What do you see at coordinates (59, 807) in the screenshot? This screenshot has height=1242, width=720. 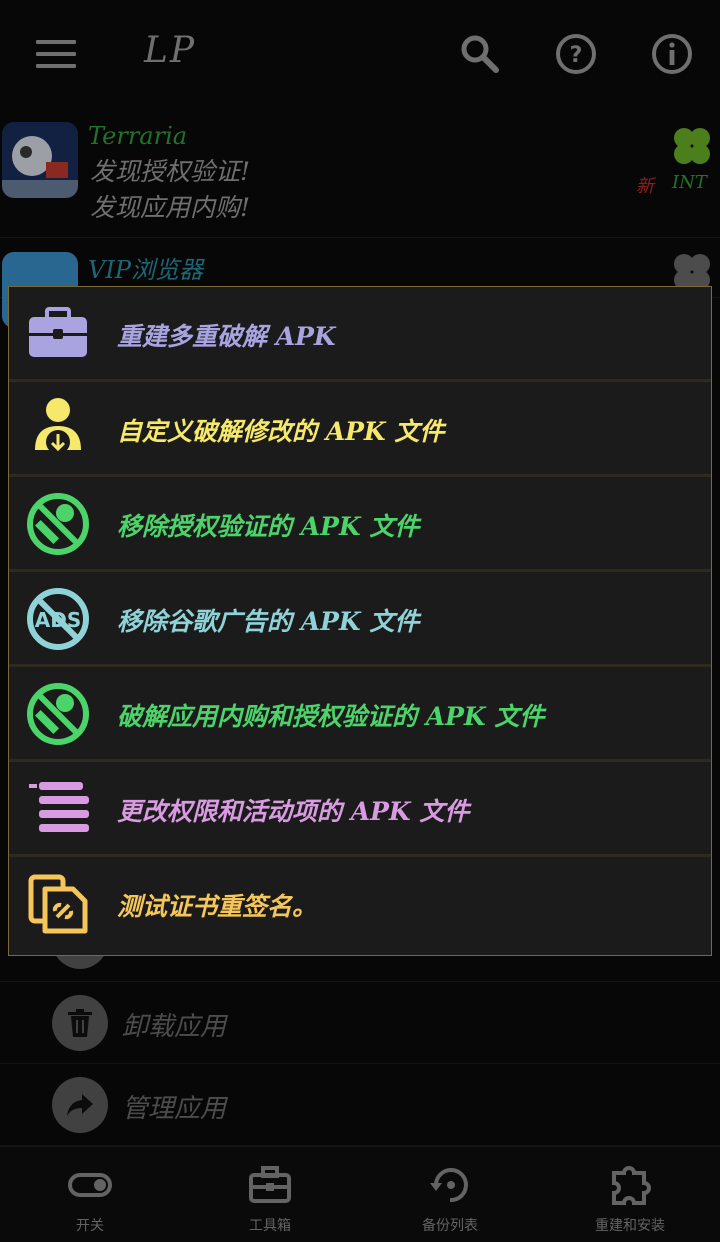 I see `permission-list-icon` at bounding box center [59, 807].